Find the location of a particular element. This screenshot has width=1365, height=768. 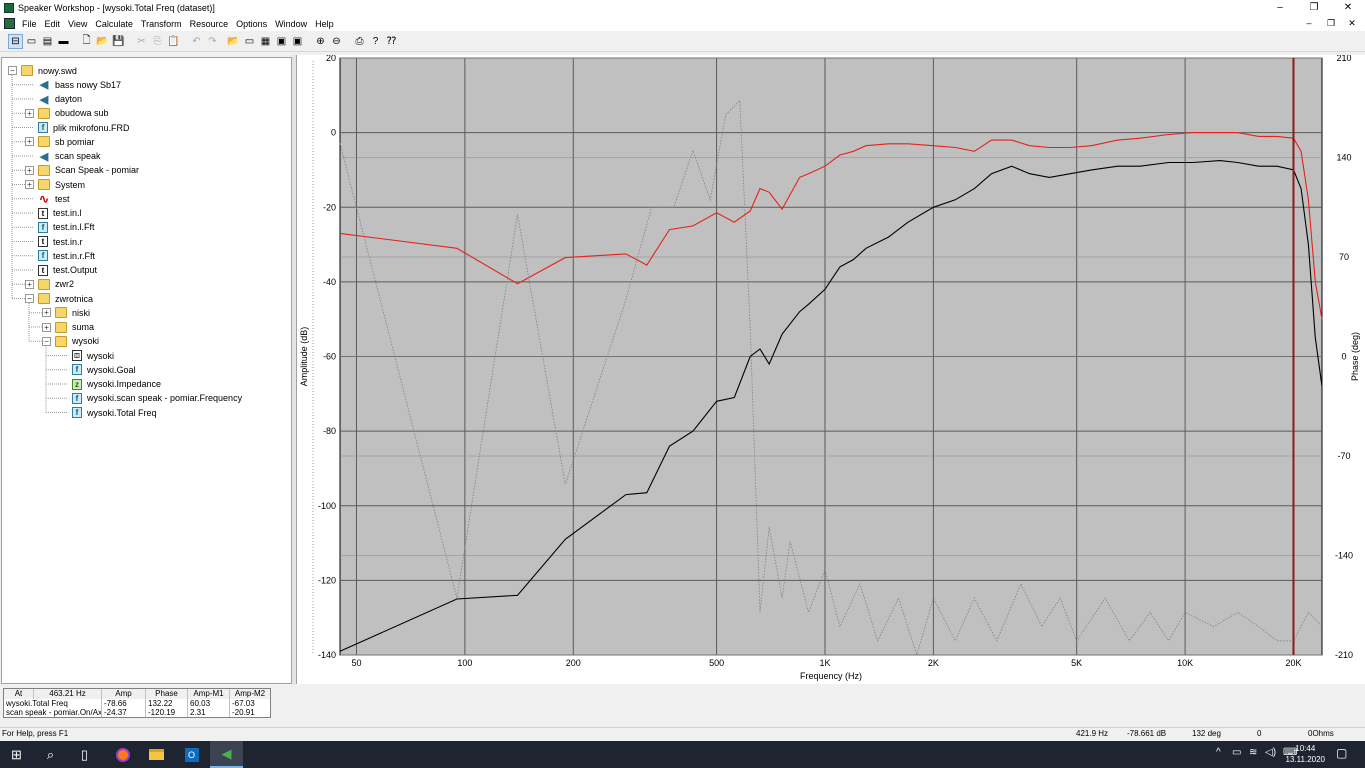

minimize-button: – is located at coordinates (1280, 8).